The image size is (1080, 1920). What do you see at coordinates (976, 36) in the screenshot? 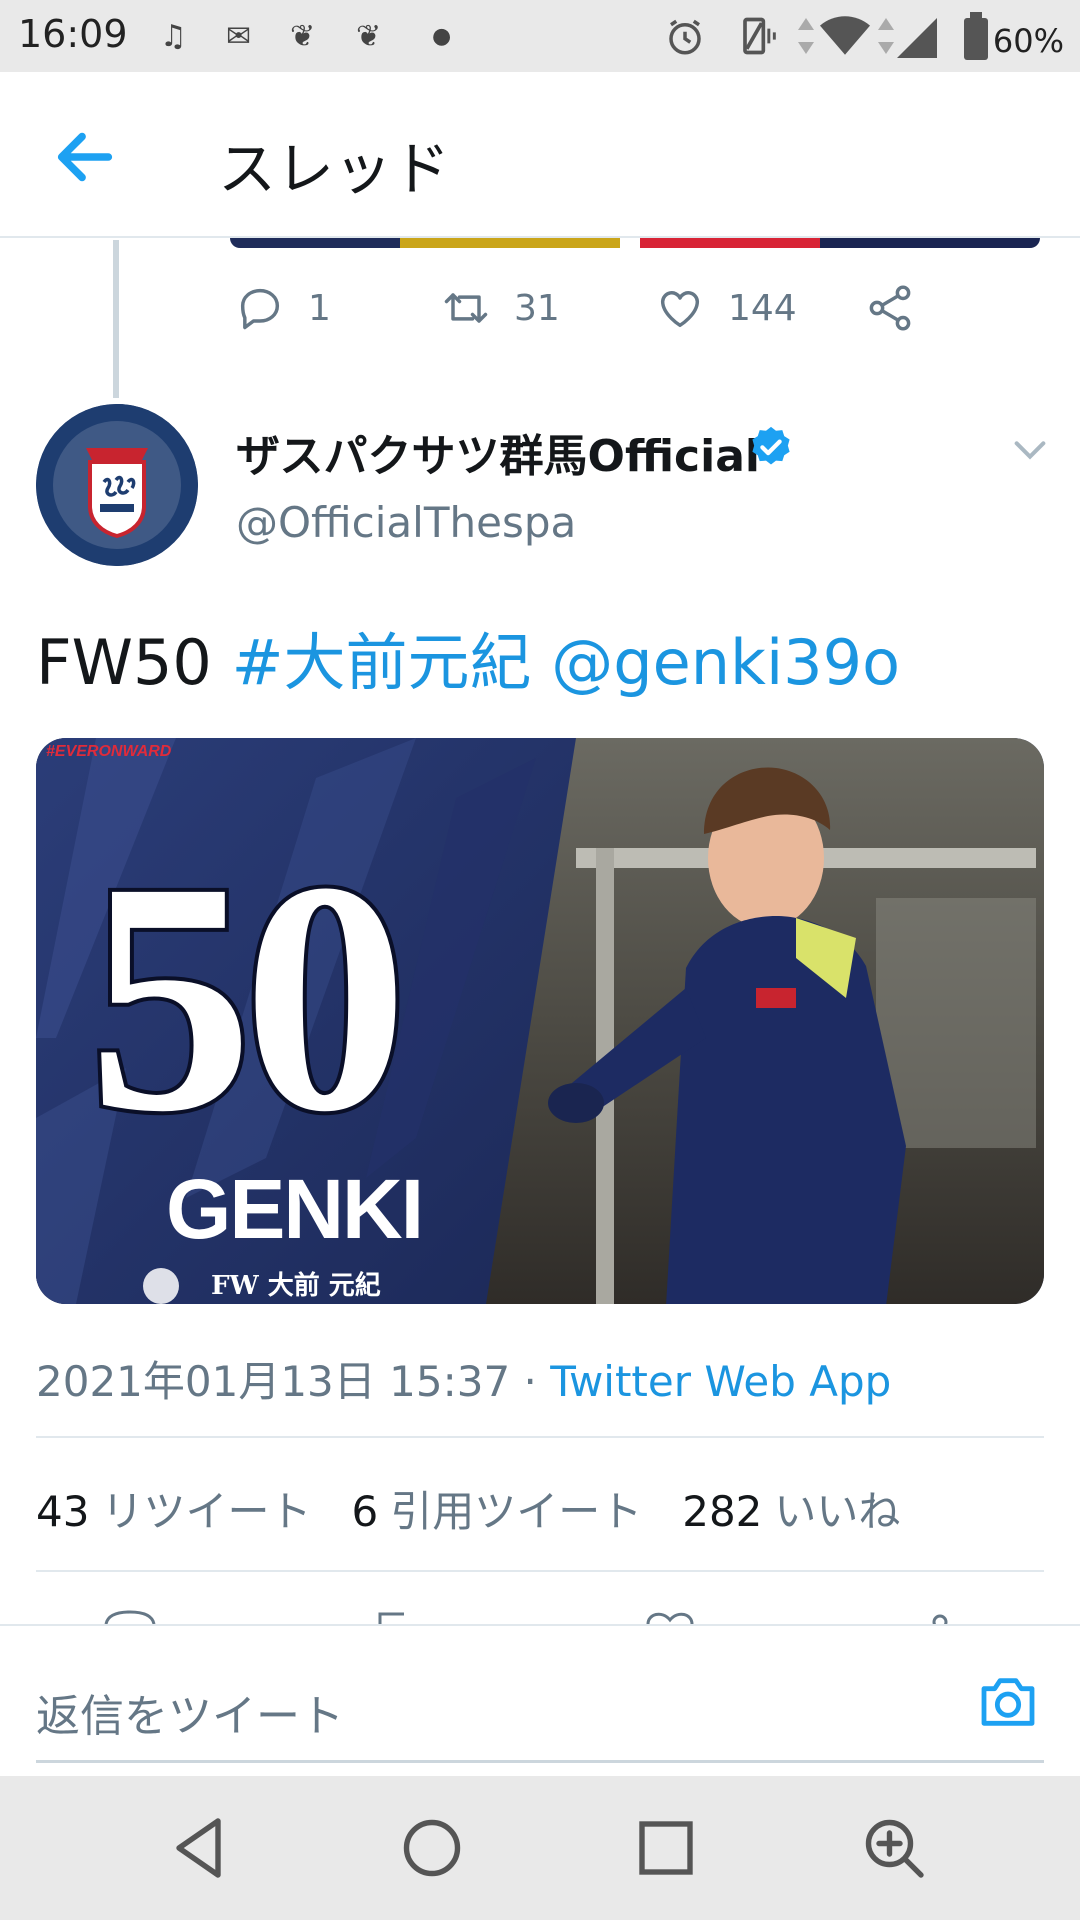
I see `battery-icon` at bounding box center [976, 36].